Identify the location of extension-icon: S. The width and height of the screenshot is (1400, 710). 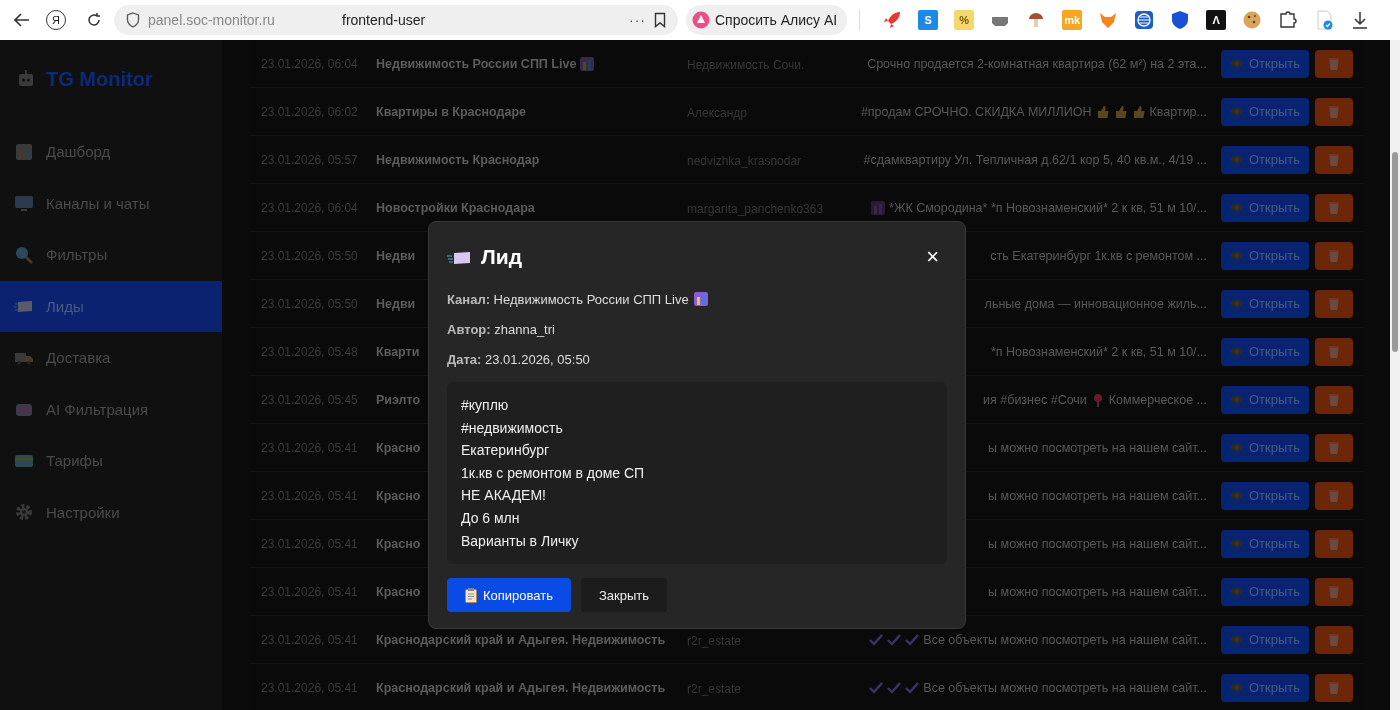
(928, 20).